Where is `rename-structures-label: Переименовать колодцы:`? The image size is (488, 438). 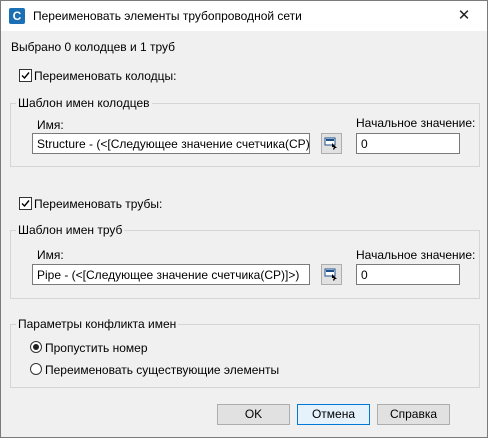 rename-structures-label: Переименовать колодцы: is located at coordinates (105, 76).